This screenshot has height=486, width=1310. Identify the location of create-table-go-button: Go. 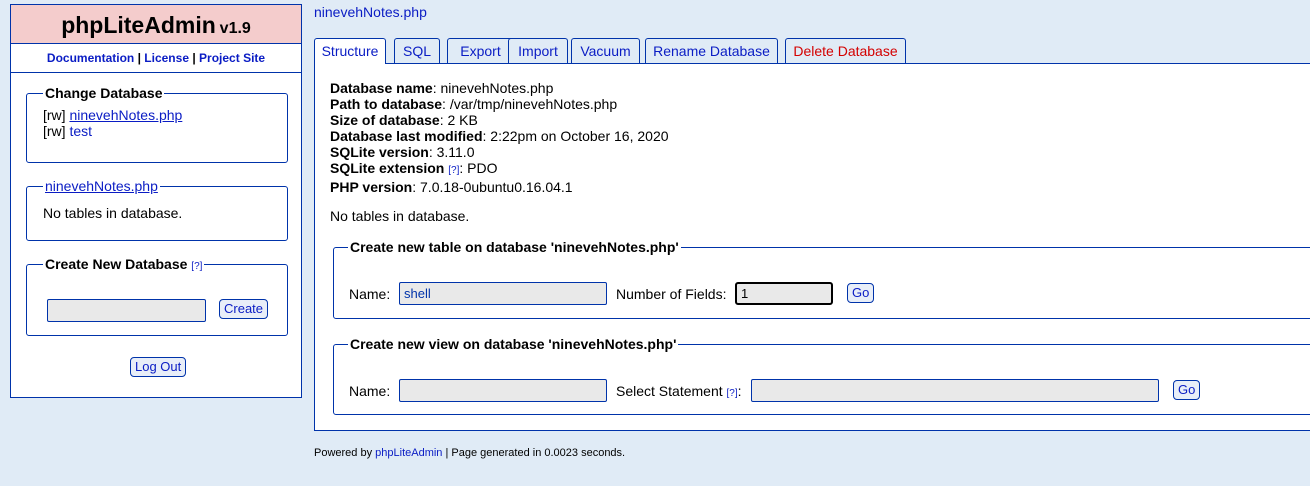
(861, 293).